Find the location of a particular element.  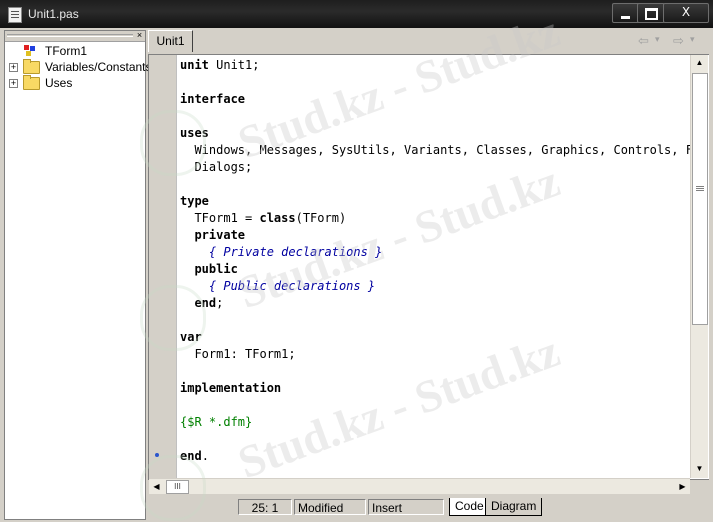

editor-tabbar: Unit1 ⇦ ▾ ⇨ ▾ is located at coordinates (429, 41).